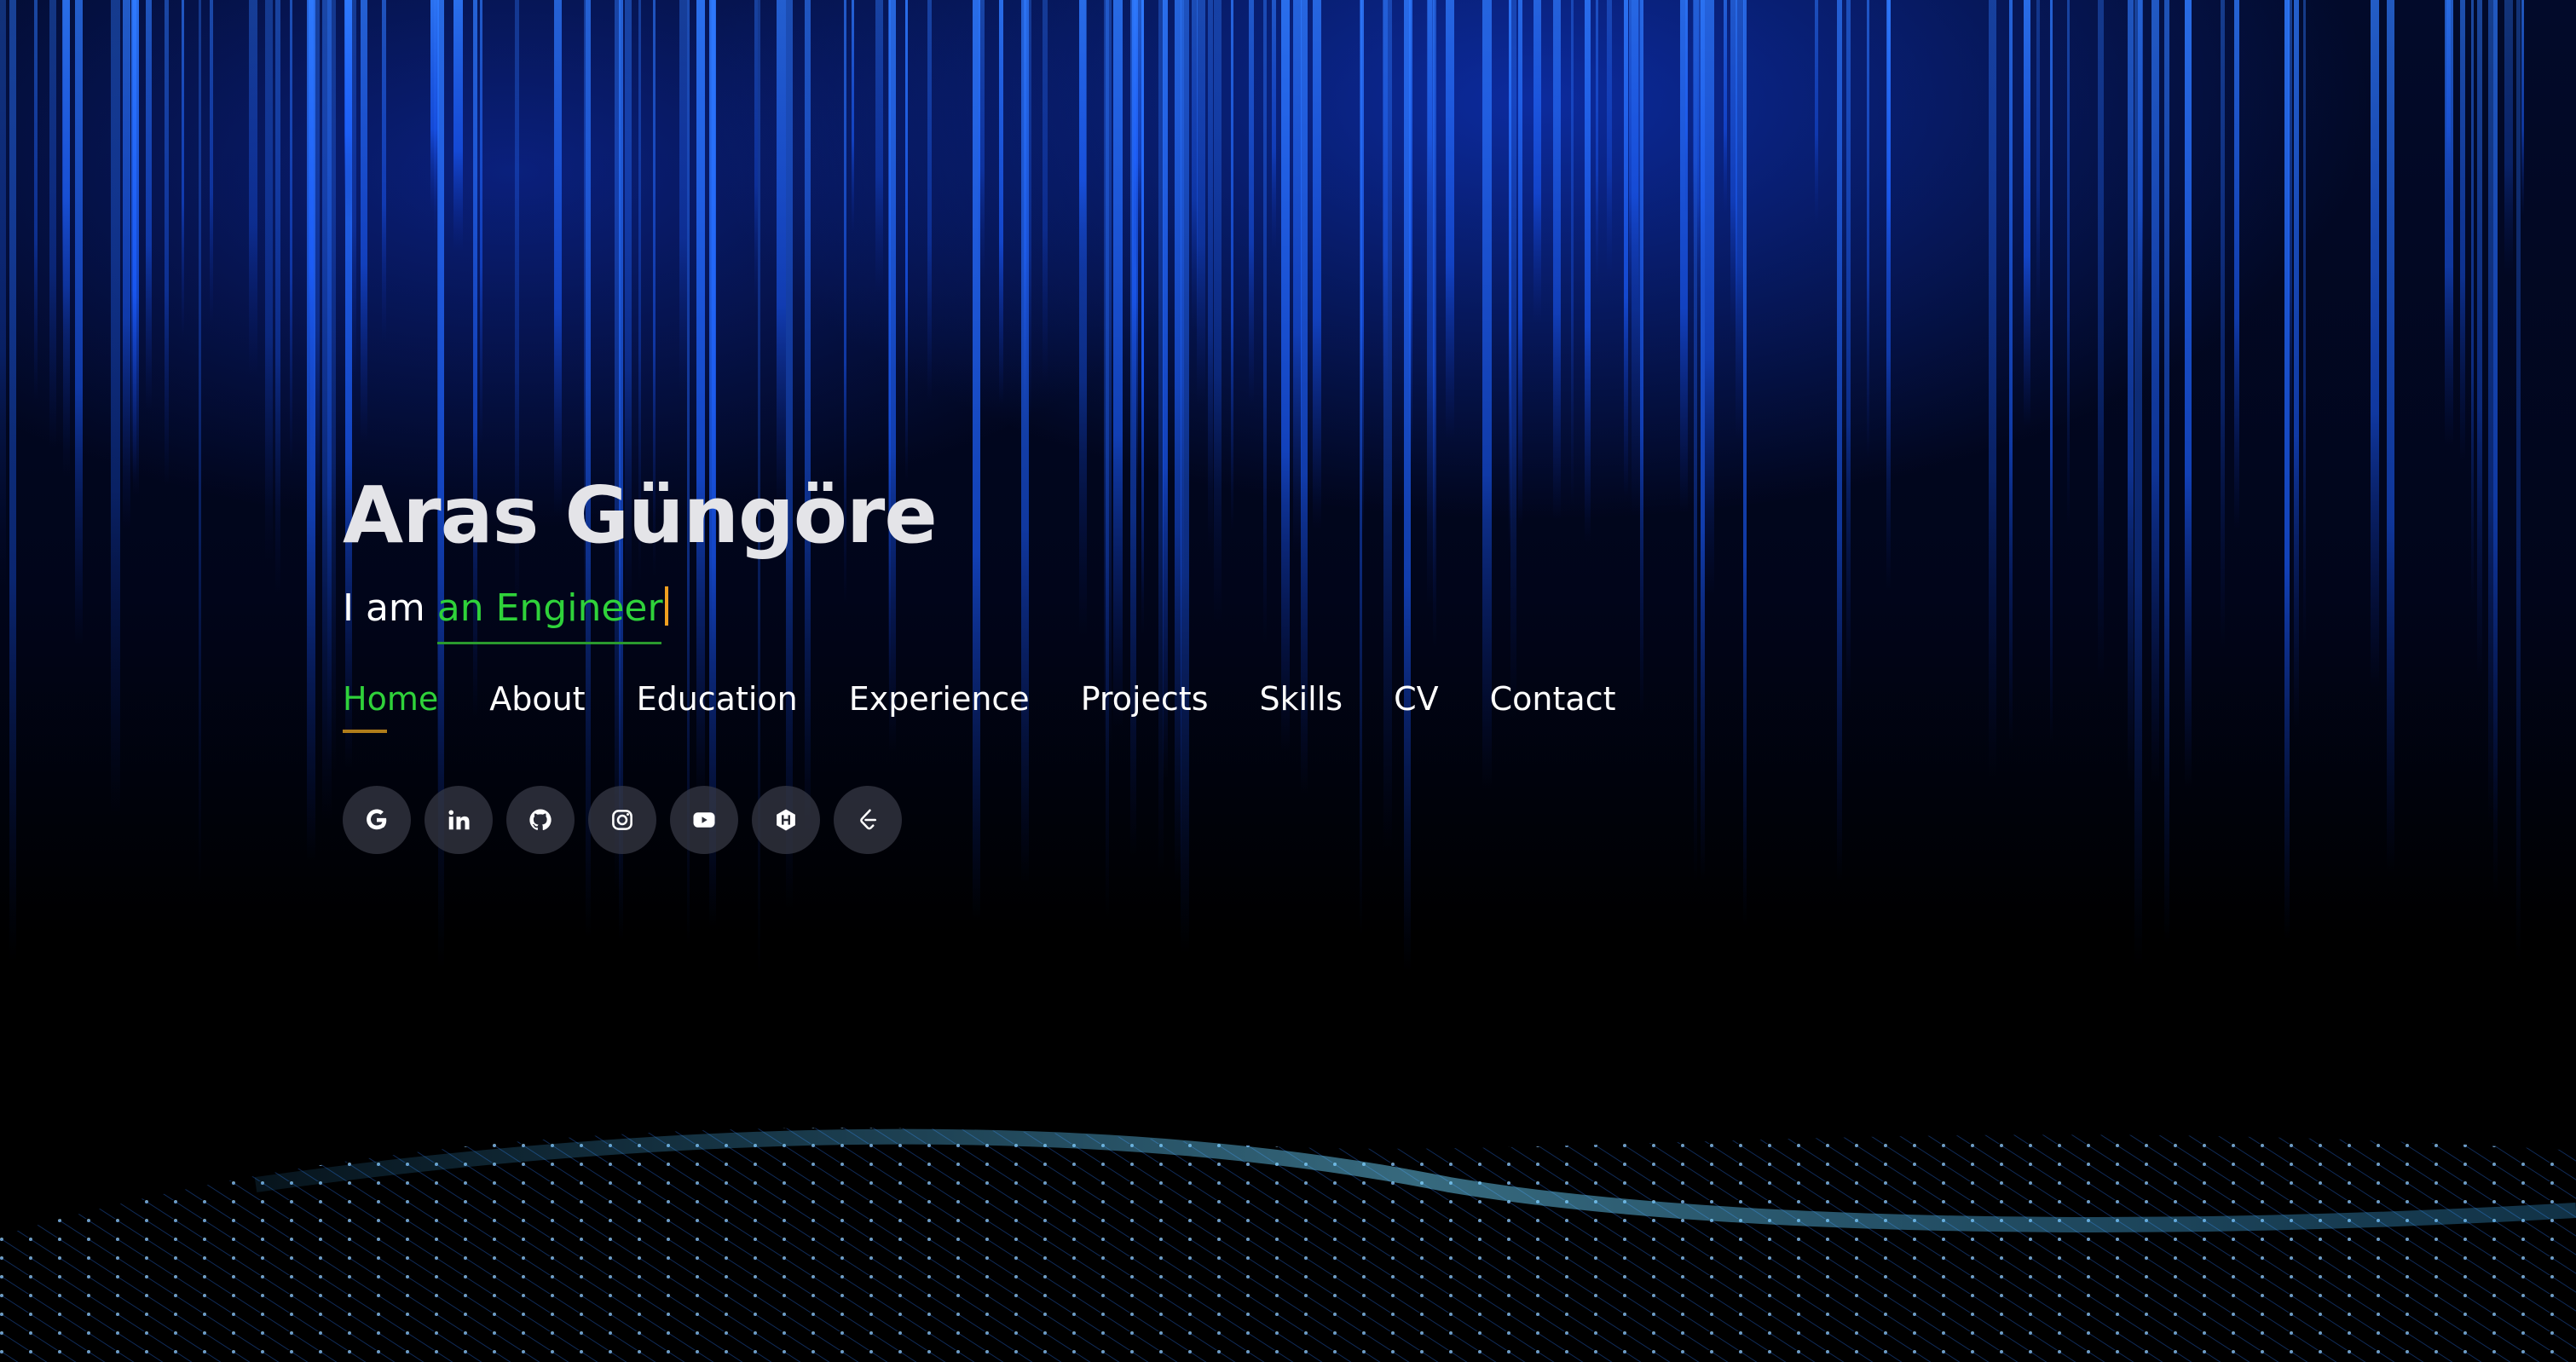 The height and width of the screenshot is (1362, 2576). I want to click on nav-cv: CV, so click(1416, 699).